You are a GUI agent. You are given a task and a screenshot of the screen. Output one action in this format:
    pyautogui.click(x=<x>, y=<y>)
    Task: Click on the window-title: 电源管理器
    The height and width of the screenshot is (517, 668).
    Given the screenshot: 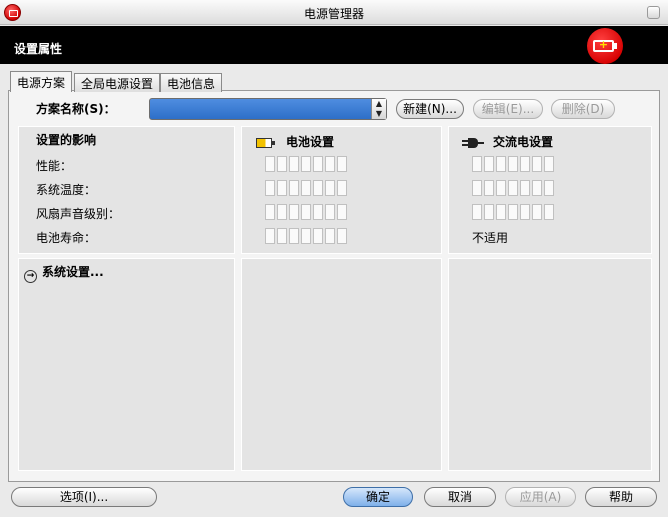 What is the action you would take?
    pyautogui.click(x=333, y=14)
    